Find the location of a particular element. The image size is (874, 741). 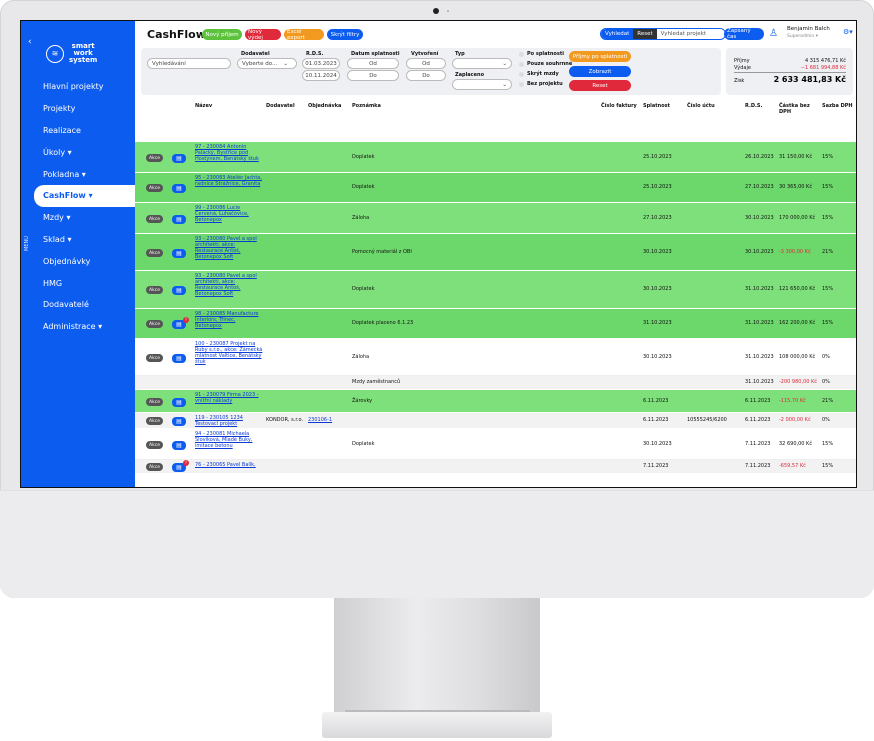

col-invoice-number: Číslo faktury is located at coordinates (619, 106).